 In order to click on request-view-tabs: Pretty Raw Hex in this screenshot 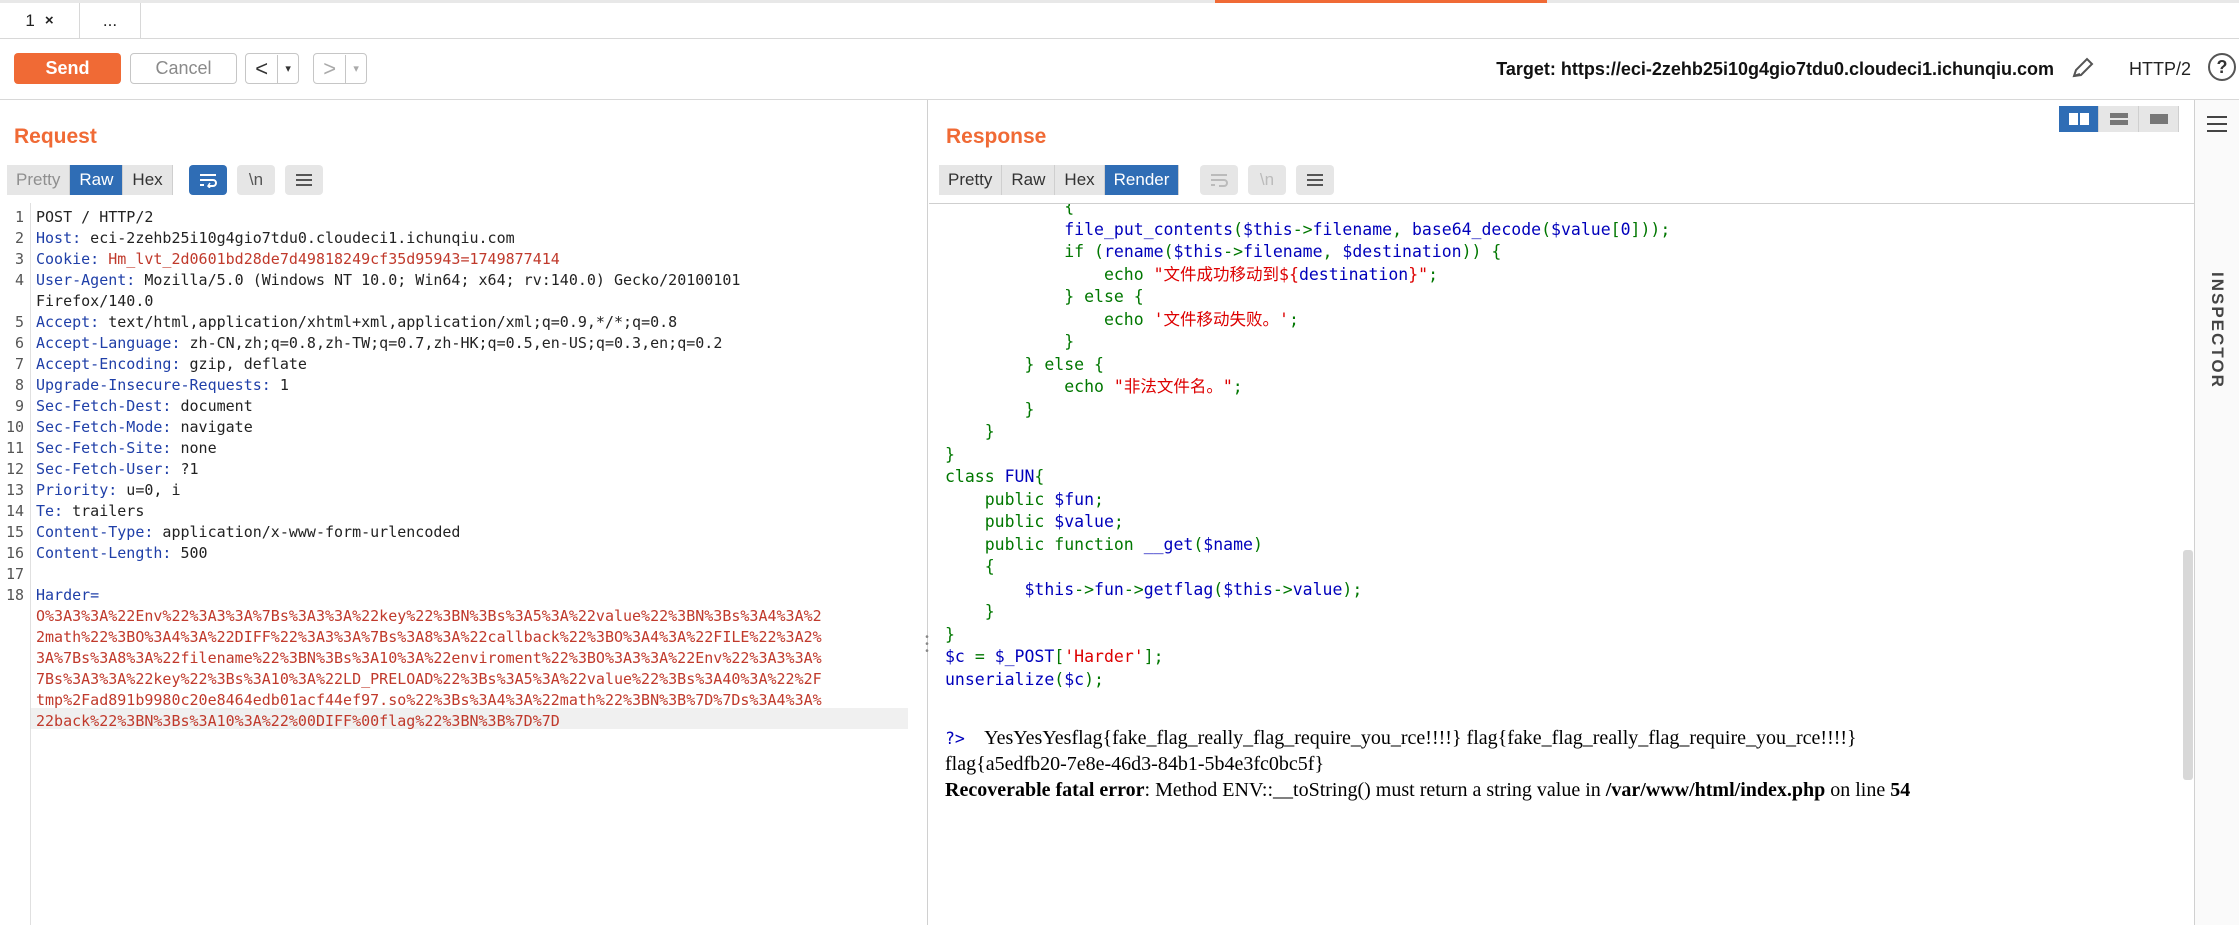, I will do `click(90, 180)`.